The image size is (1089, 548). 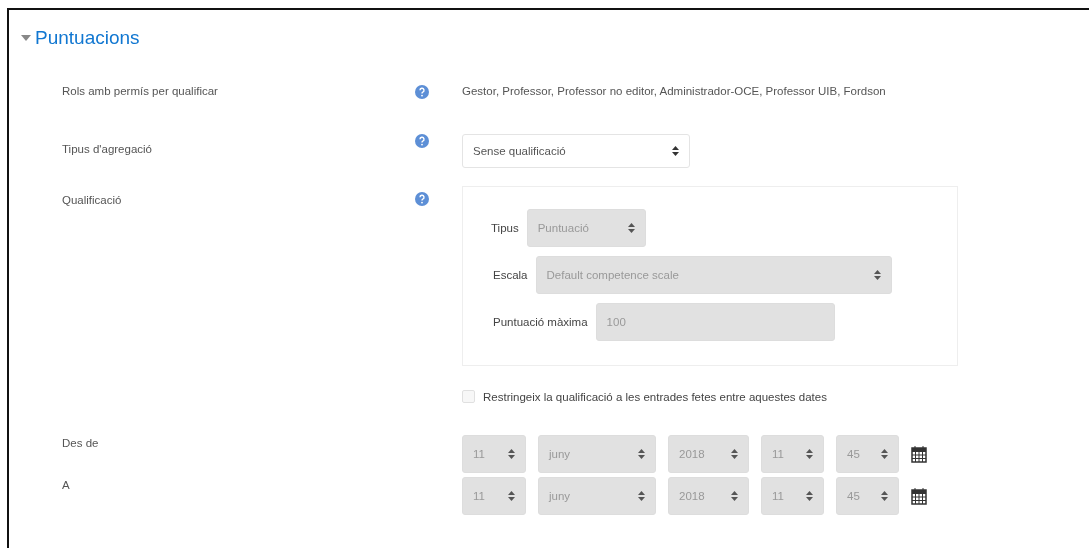 I want to click on field-label: Qualificació, so click(x=92, y=200).